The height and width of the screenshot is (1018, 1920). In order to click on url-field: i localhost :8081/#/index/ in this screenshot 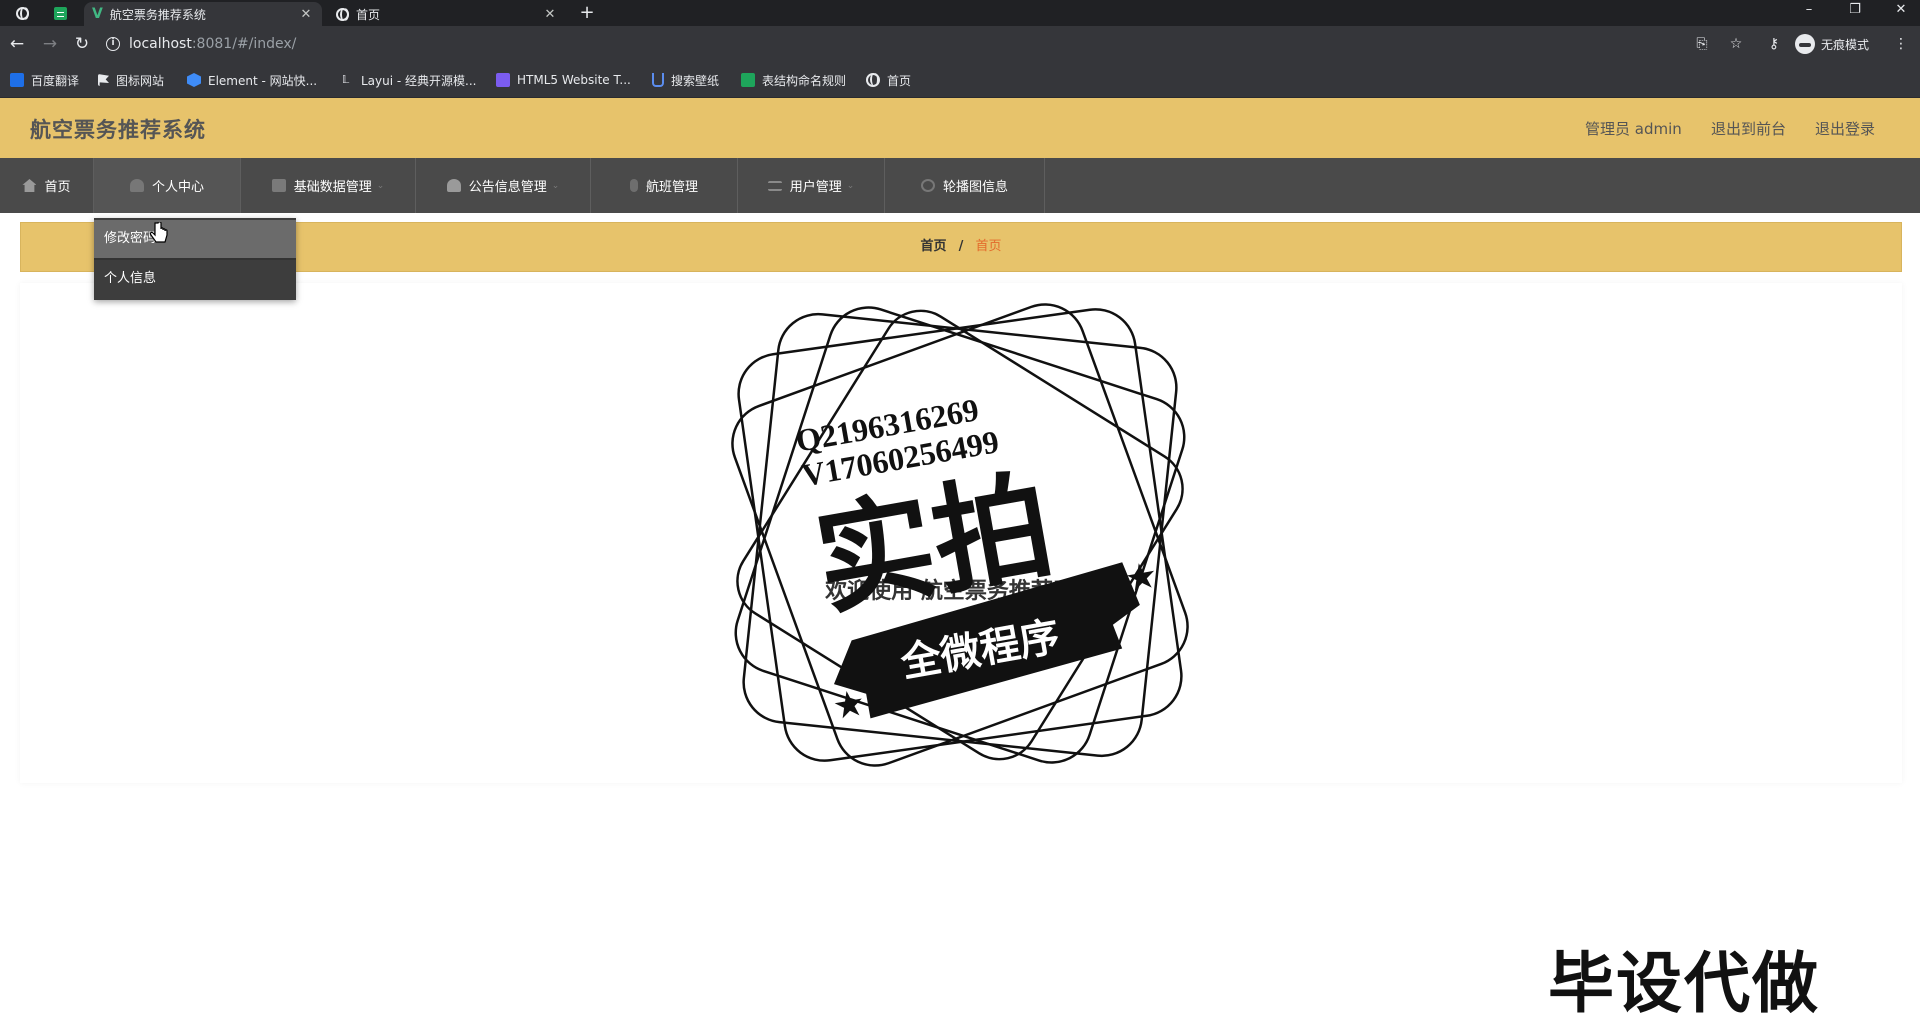, I will do `click(901, 44)`.